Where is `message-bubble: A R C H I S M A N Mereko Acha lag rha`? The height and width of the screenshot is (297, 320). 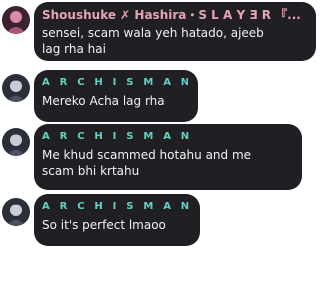
message-bubble: A R C H I S M A N Mereko Acha lag rha is located at coordinates (116, 96).